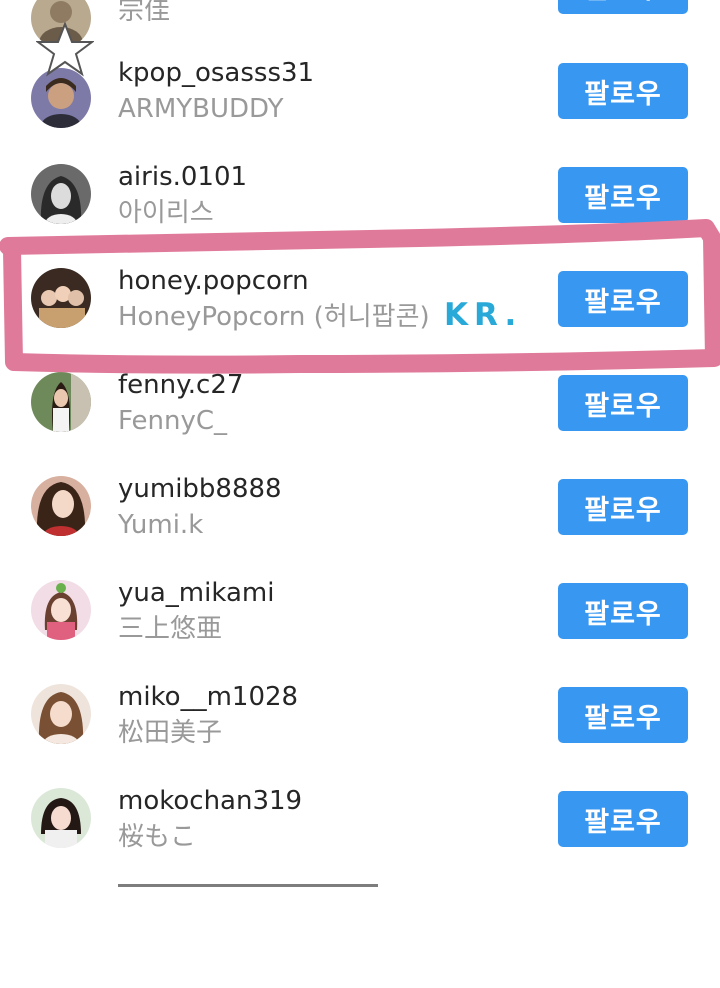 This screenshot has width=720, height=988. I want to click on list-item: yumibb8888 Yumi.k 팔로우, so click(360, 528).